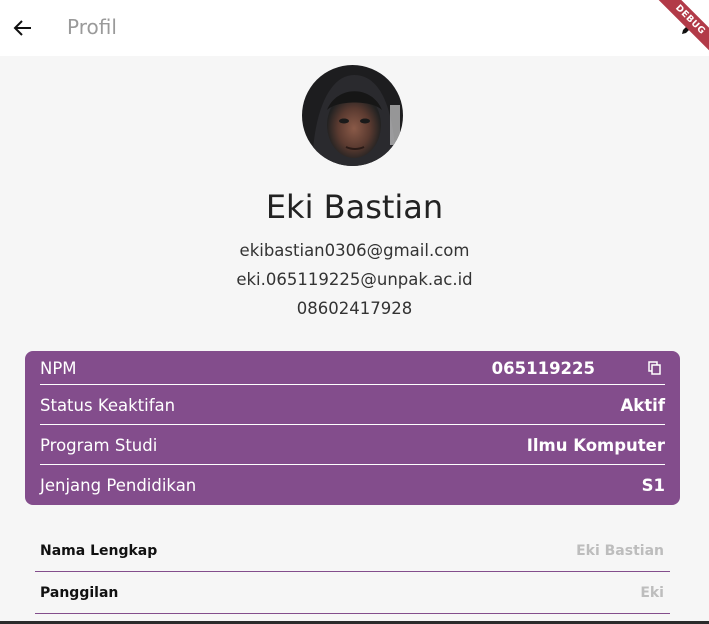 Image resolution: width=709 pixels, height=624 pixels. I want to click on nickname-value: Eki, so click(652, 593).